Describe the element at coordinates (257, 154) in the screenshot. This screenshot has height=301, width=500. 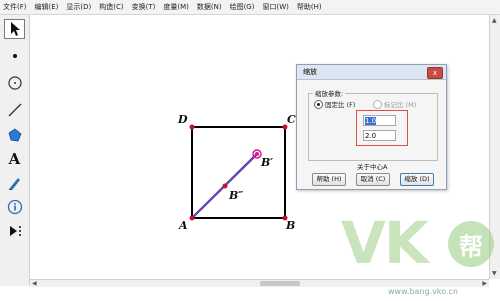
I see `point-b-prime` at that location.